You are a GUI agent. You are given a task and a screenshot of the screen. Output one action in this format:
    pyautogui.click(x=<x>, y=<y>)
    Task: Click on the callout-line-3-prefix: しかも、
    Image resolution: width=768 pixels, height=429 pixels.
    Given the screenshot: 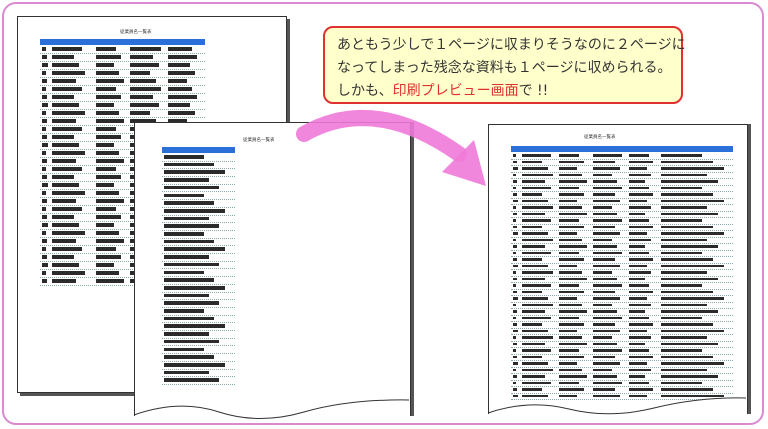 What is the action you would take?
    pyautogui.click(x=365, y=91)
    